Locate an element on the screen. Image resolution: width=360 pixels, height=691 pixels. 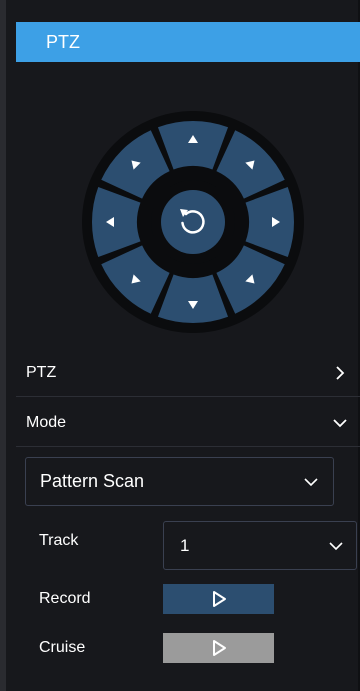
mode-select-value: Pattern Scan is located at coordinates (92, 481).